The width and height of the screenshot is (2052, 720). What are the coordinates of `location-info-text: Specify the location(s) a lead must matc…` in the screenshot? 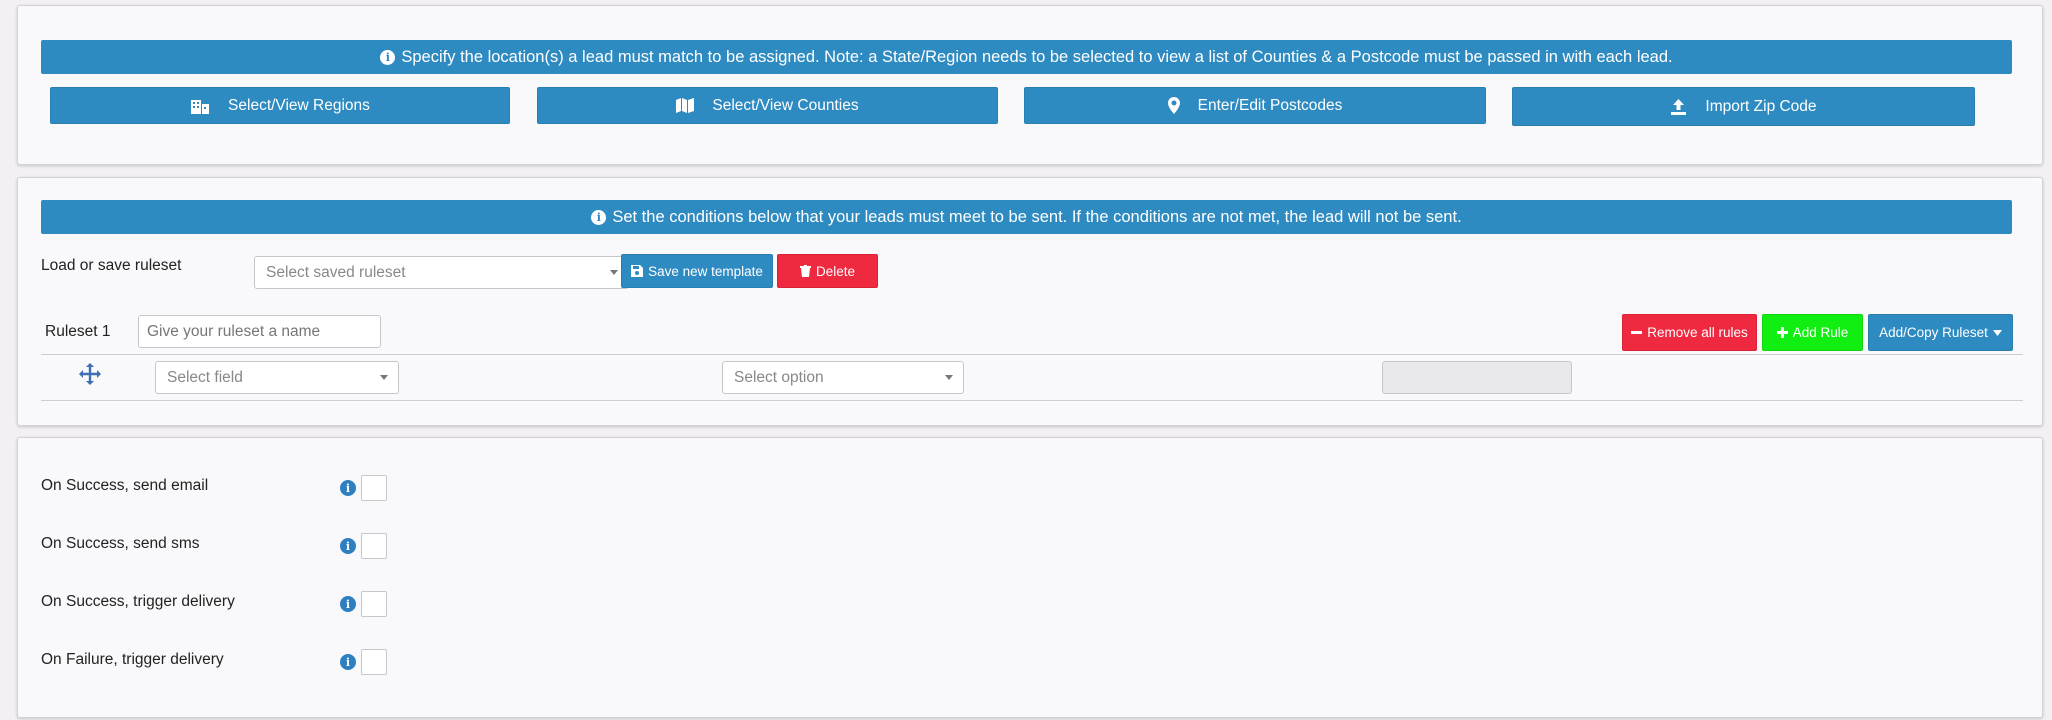 It's located at (1037, 56).